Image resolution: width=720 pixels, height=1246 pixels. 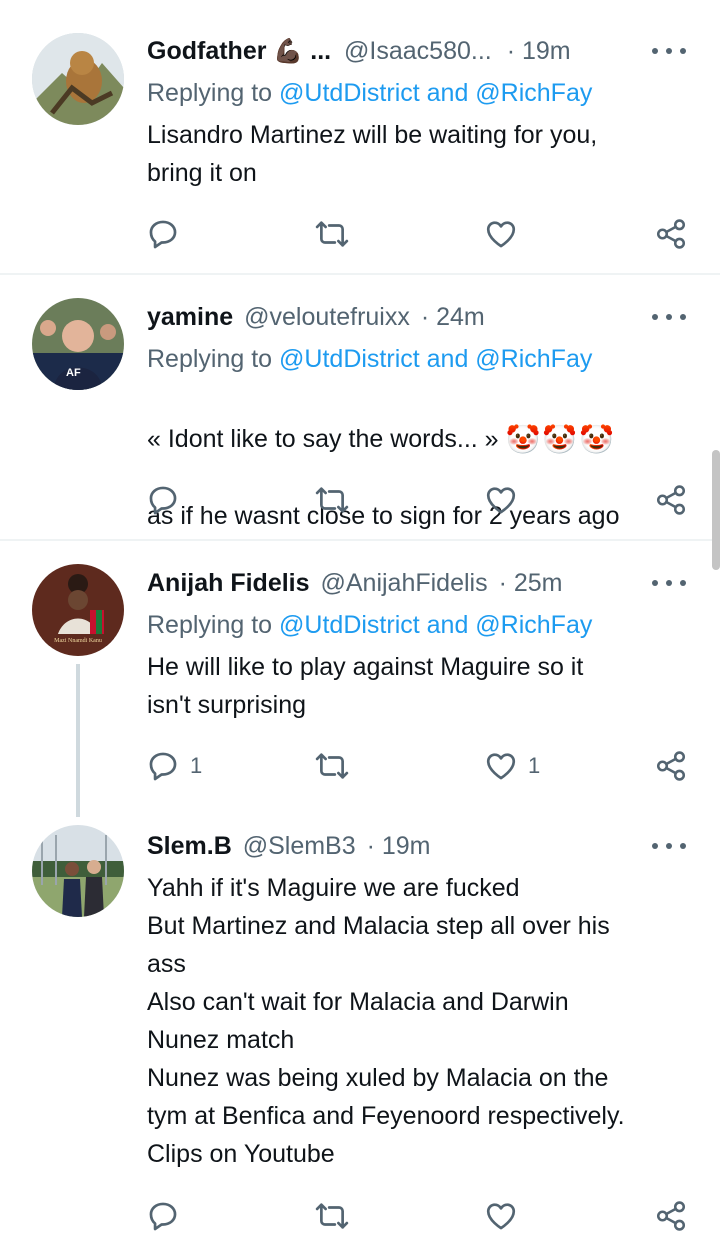 What do you see at coordinates (78, 641) in the screenshot?
I see `avatar-caption: Mazi Nnamdi Kanu` at bounding box center [78, 641].